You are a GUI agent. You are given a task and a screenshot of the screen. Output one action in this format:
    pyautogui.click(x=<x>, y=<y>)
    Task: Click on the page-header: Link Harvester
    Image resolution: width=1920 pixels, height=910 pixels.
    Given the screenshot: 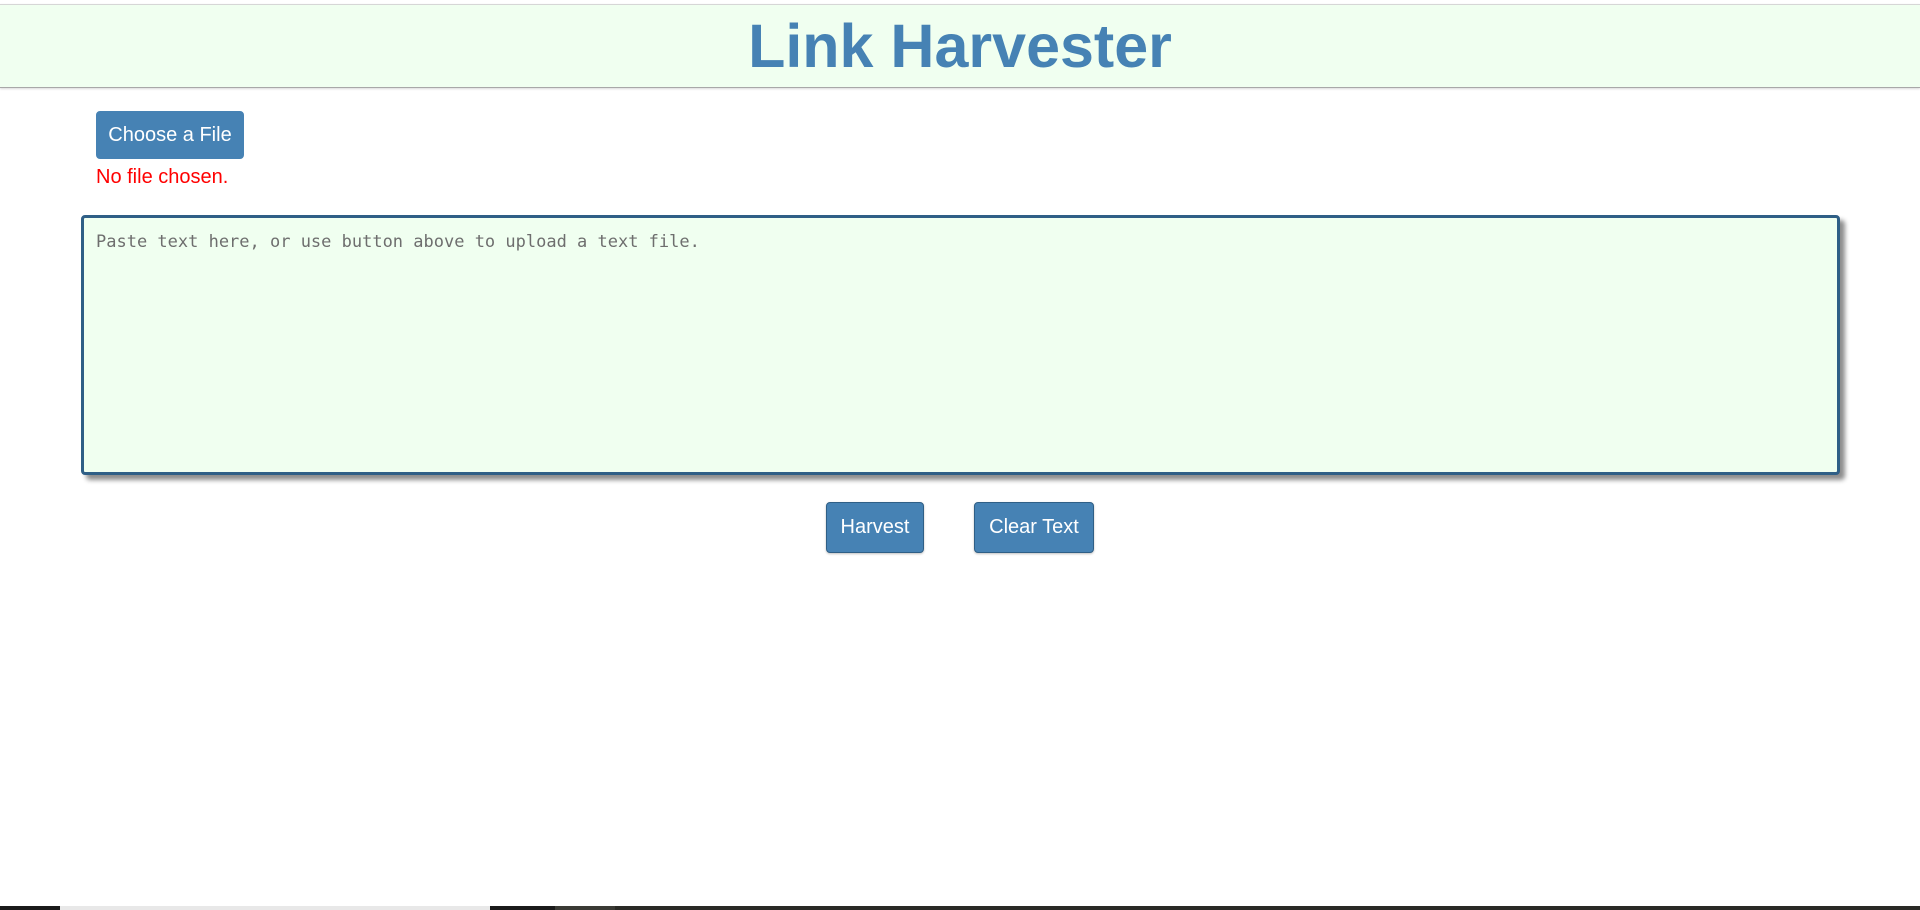 What is the action you would take?
    pyautogui.click(x=960, y=46)
    